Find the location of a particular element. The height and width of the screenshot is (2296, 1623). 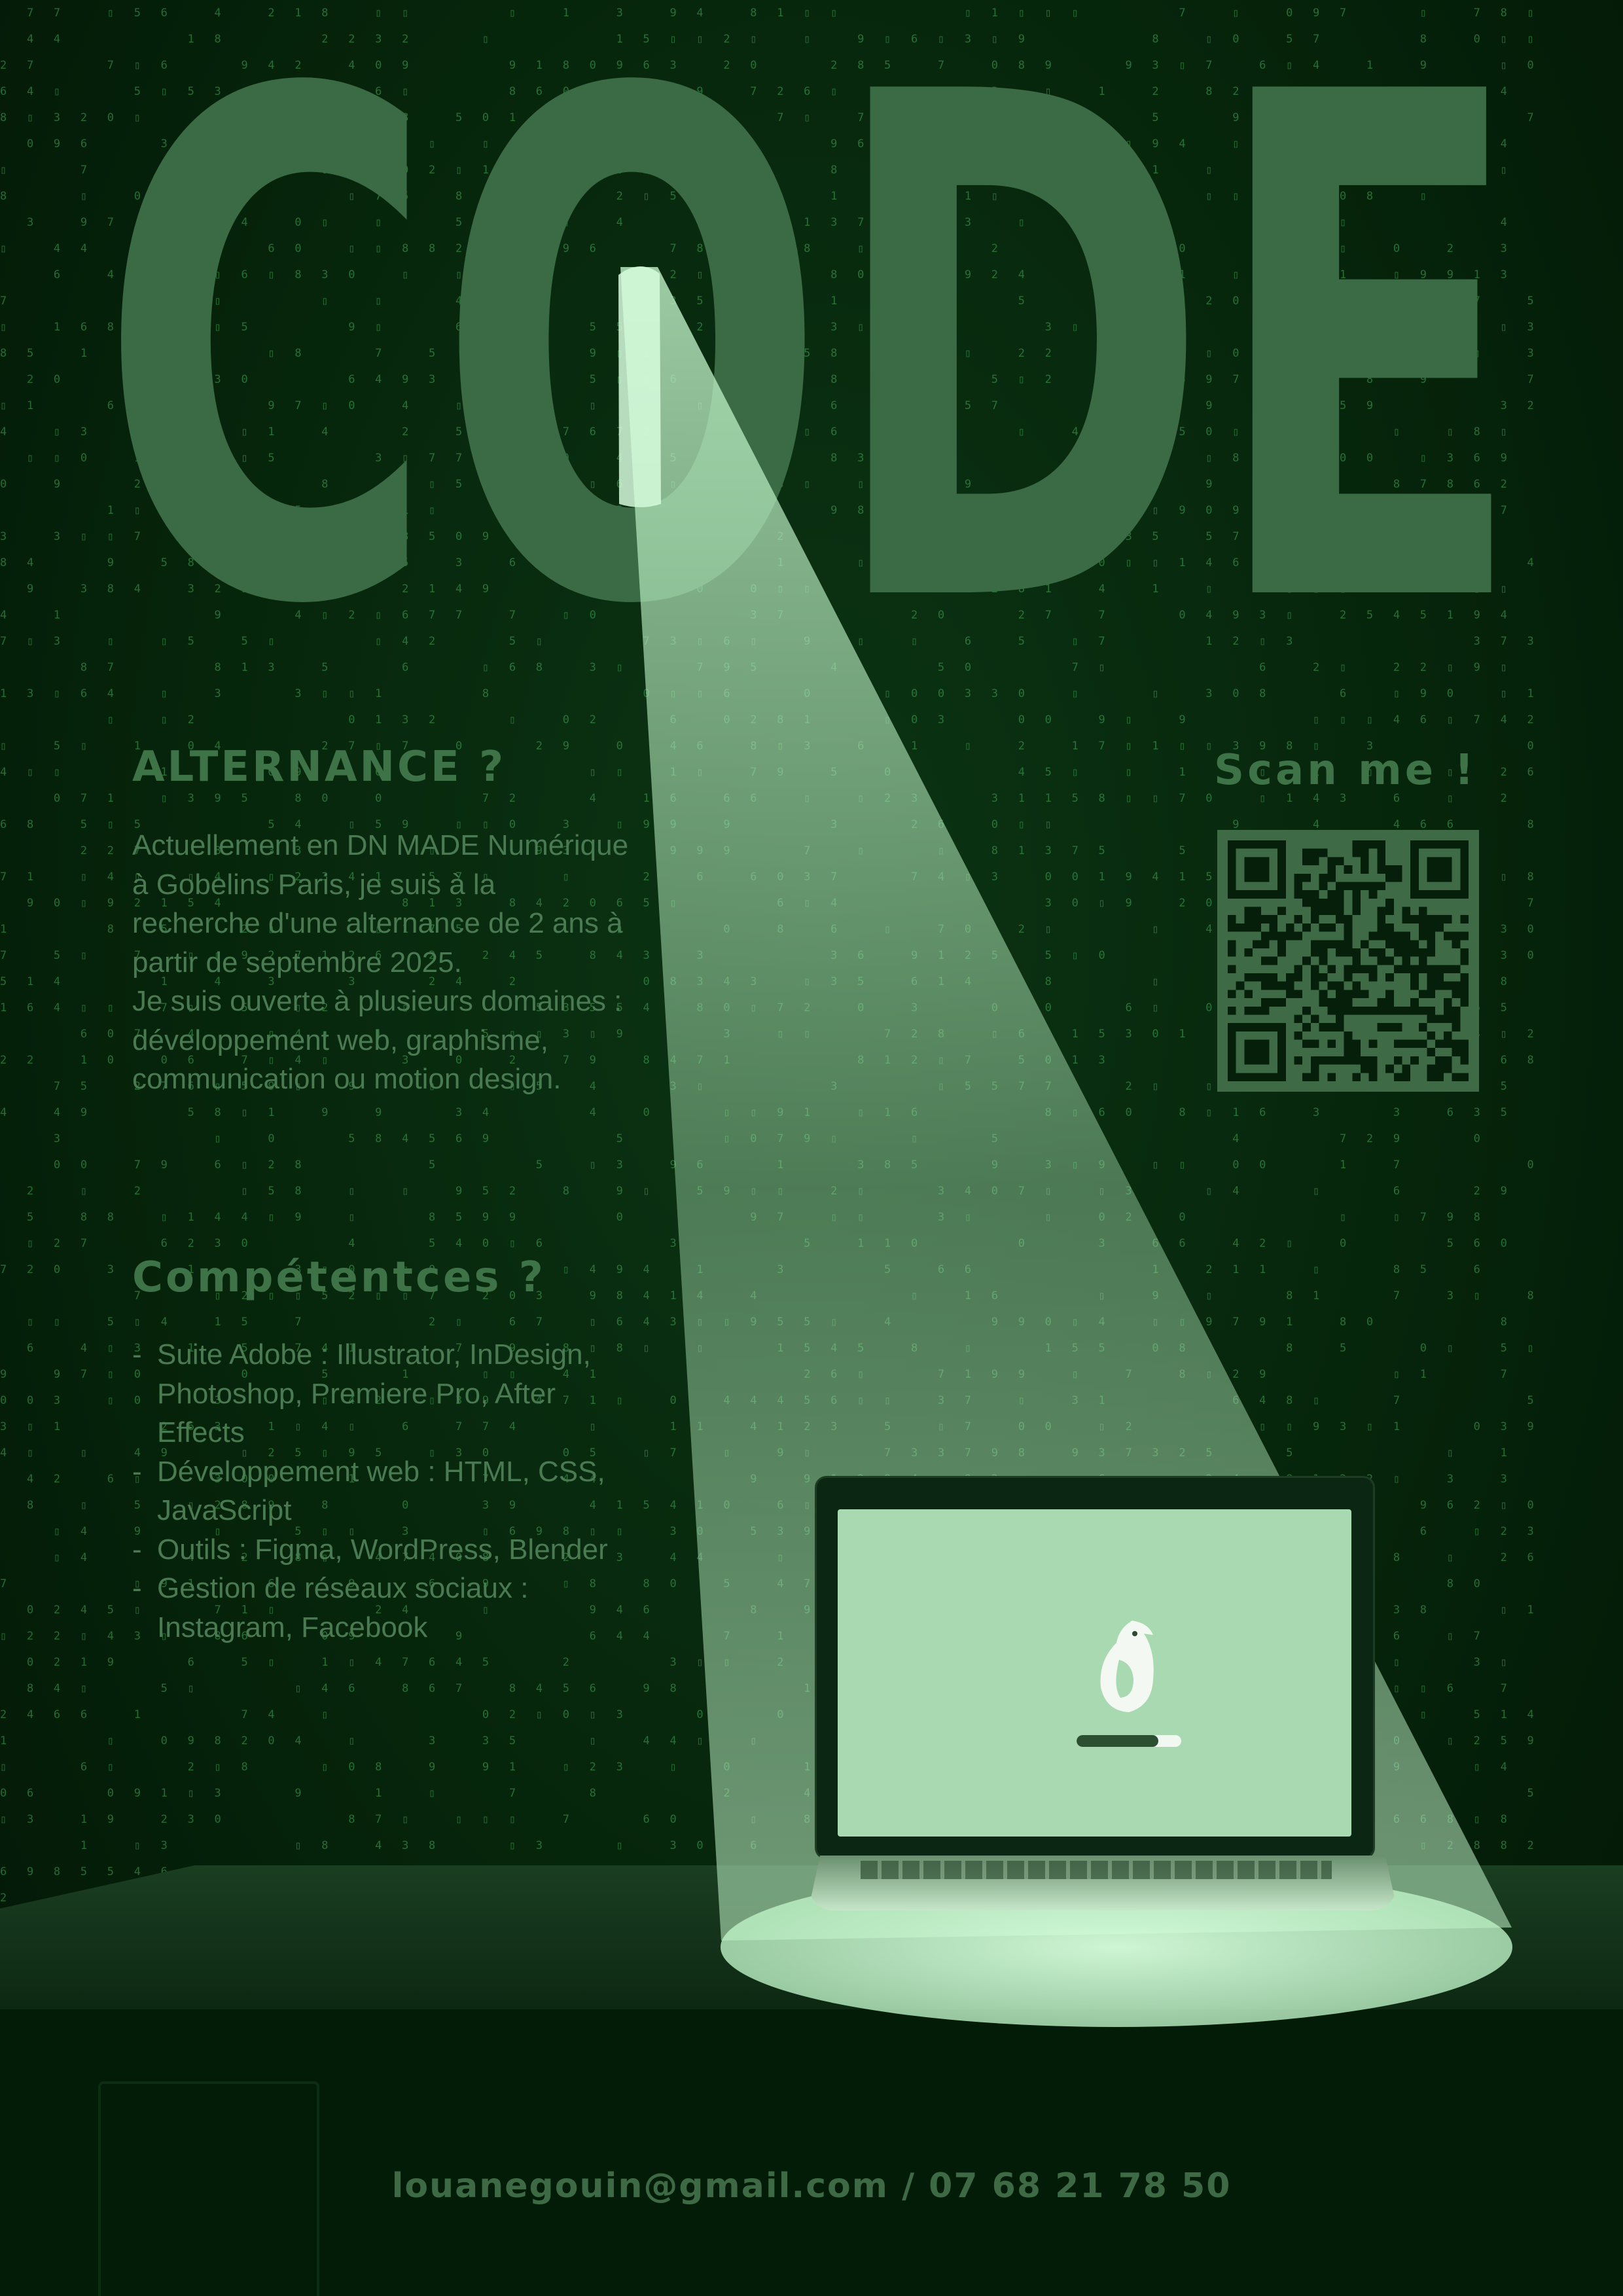

alternance-title: ALTERNANCE ? is located at coordinates (319, 767).